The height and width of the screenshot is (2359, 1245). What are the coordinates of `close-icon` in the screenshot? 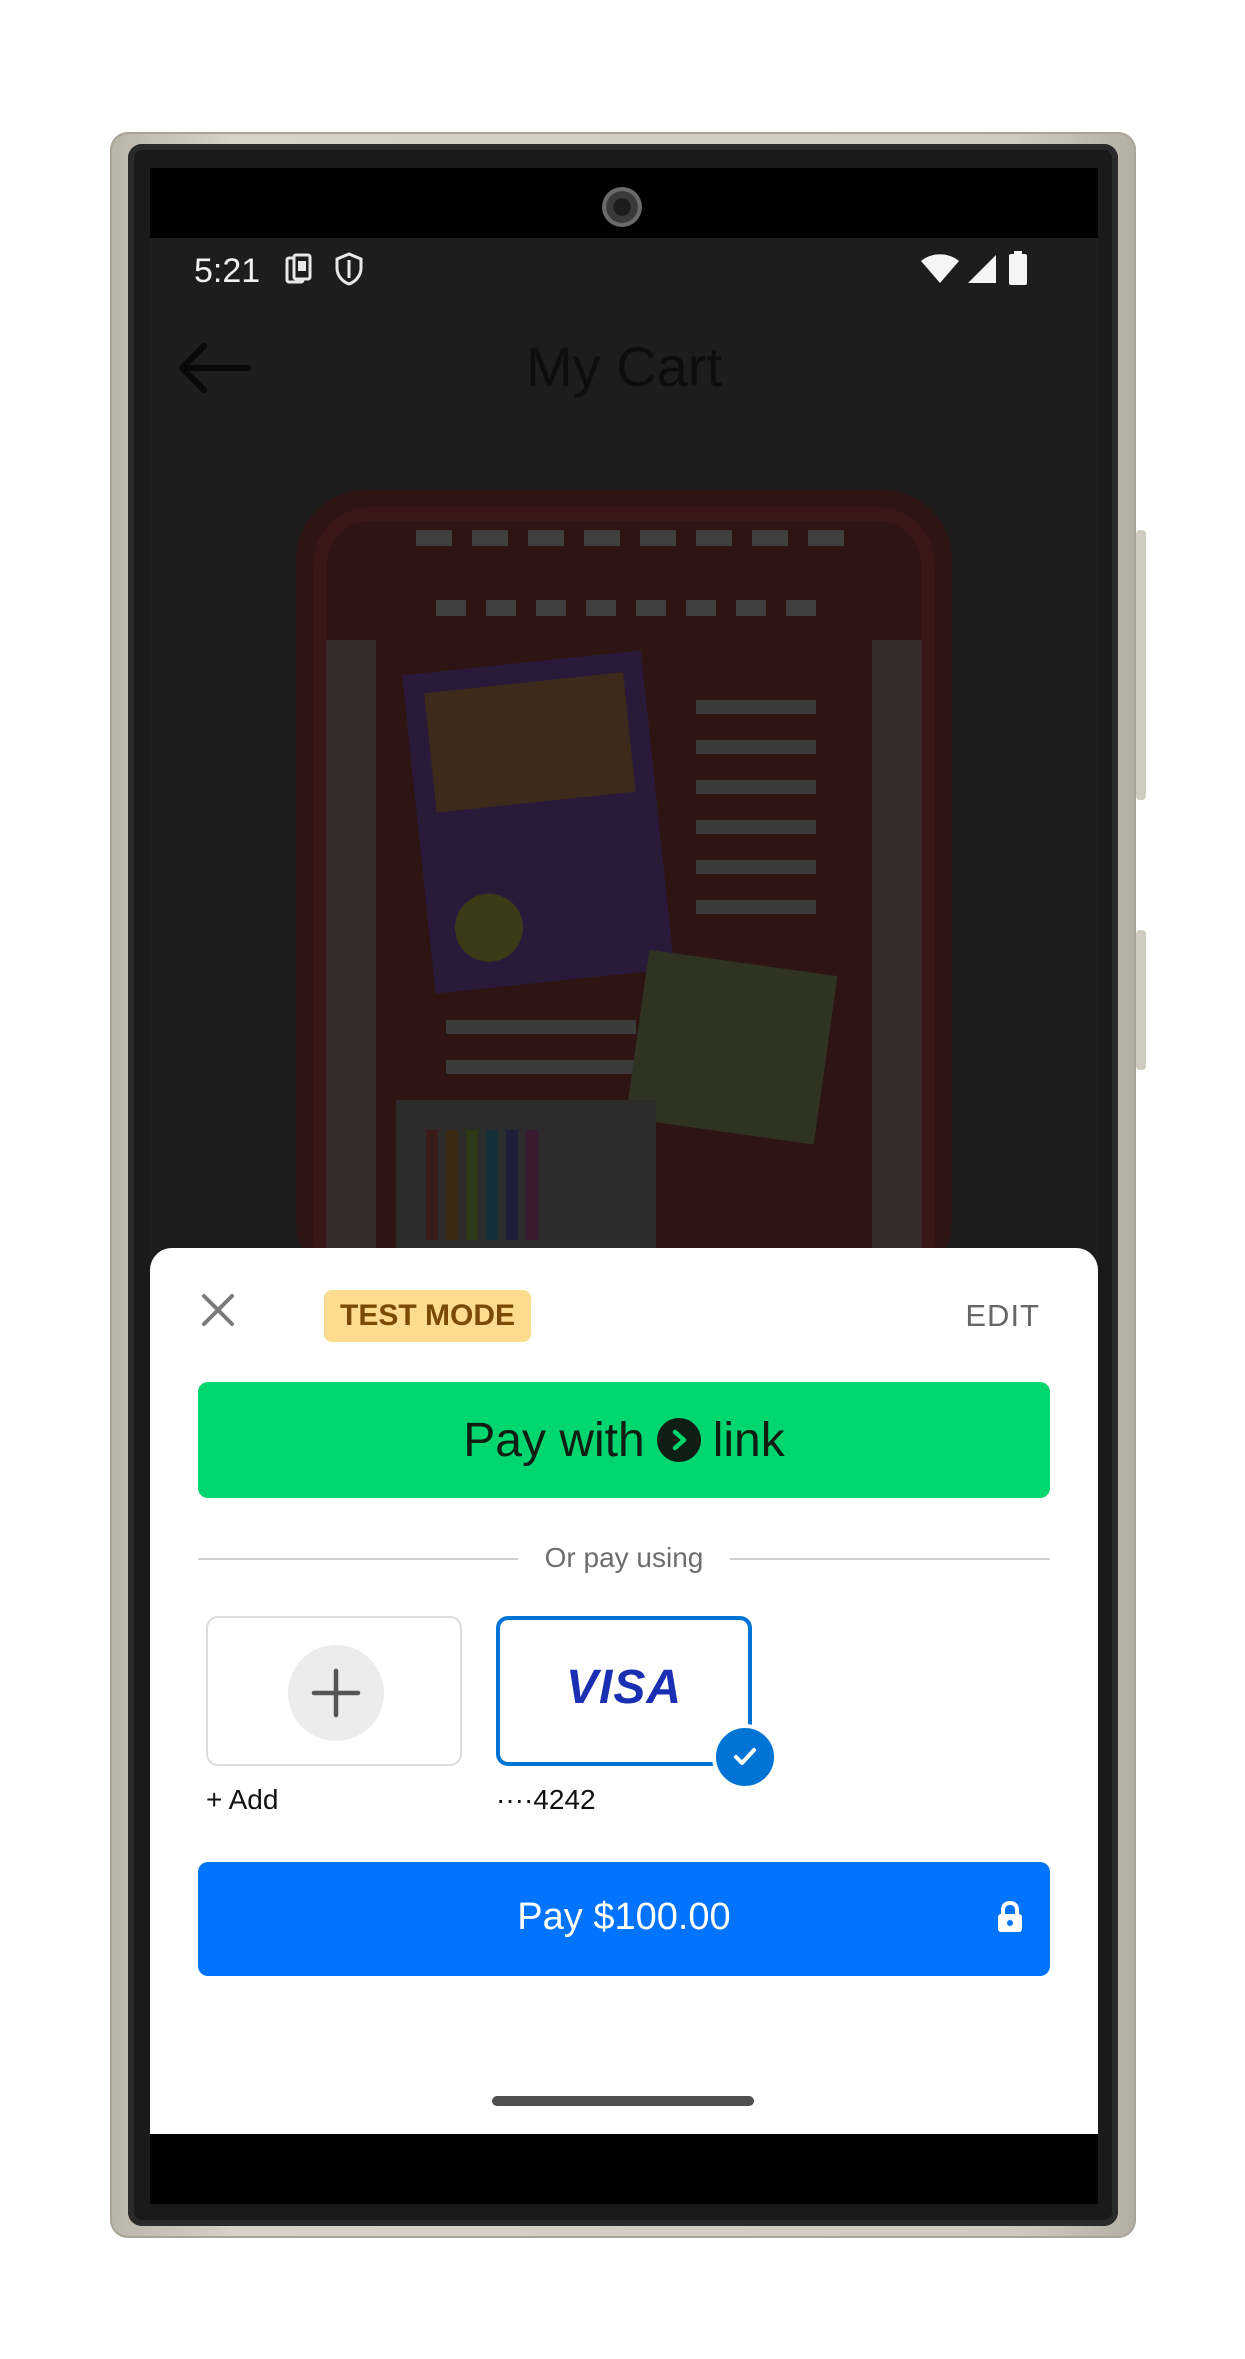 It's located at (218, 1310).